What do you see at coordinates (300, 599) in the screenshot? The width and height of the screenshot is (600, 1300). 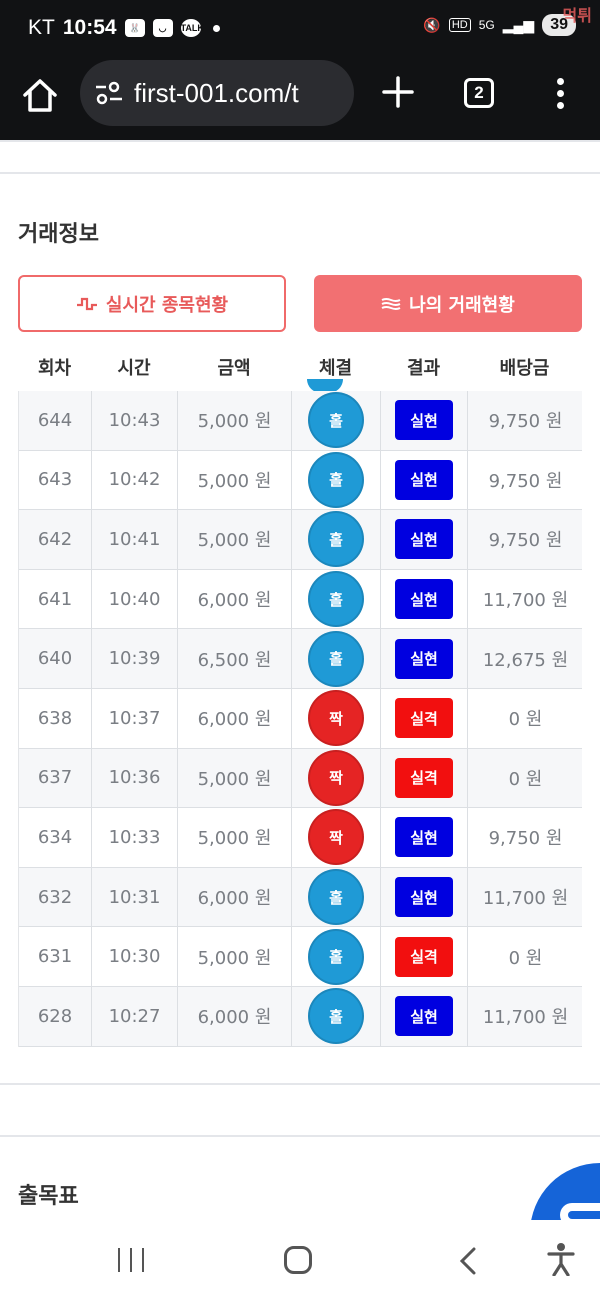 I see `table-row: 641 10:40 6,000 원 홀 실현 11,700 원` at bounding box center [300, 599].